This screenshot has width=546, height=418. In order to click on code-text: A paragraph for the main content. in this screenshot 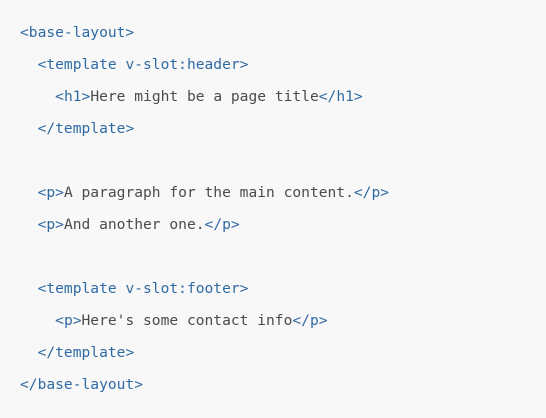, I will do `click(208, 192)`.